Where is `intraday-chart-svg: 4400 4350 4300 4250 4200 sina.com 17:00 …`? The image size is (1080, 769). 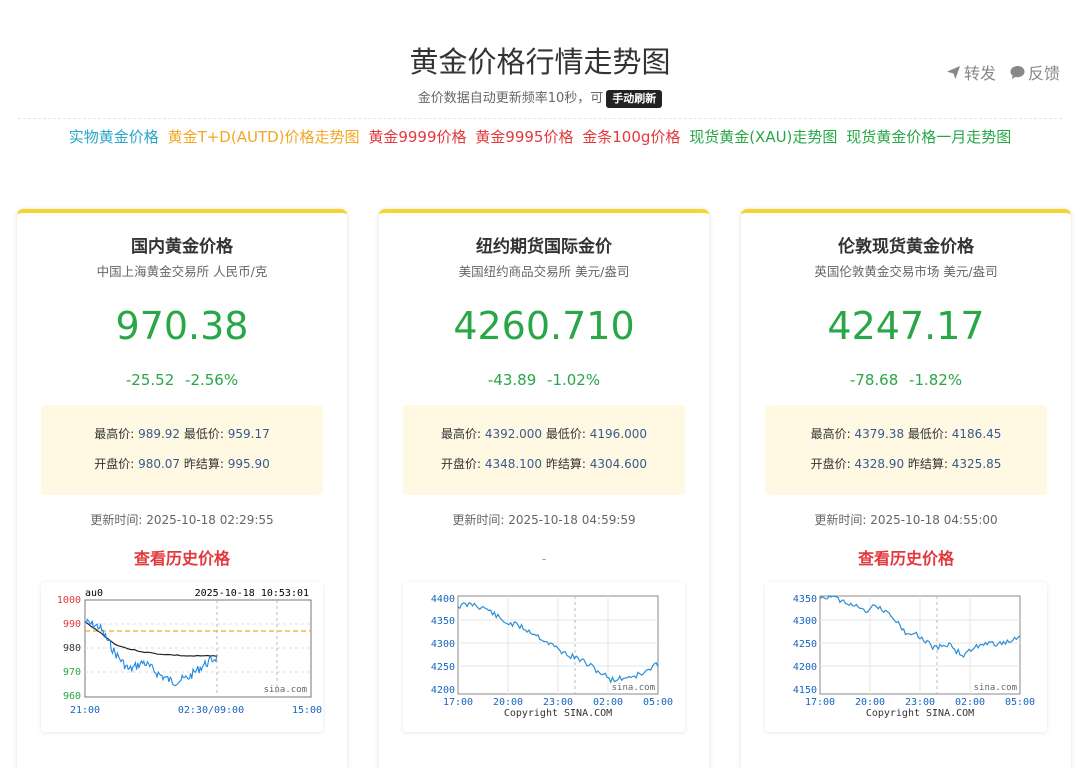 intraday-chart-svg: 4400 4350 4300 4250 4200 sina.com 17:00 … is located at coordinates (544, 657).